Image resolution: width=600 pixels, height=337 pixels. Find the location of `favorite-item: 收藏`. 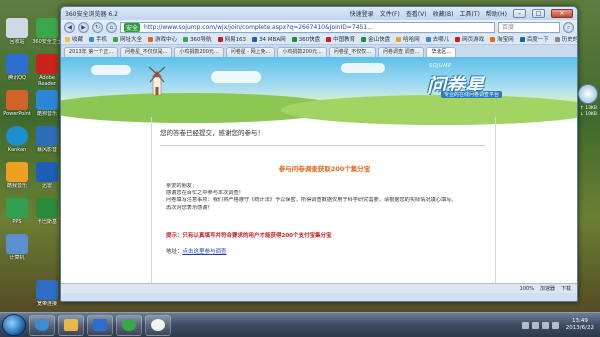

favorite-item: 收藏 is located at coordinates (74, 39).